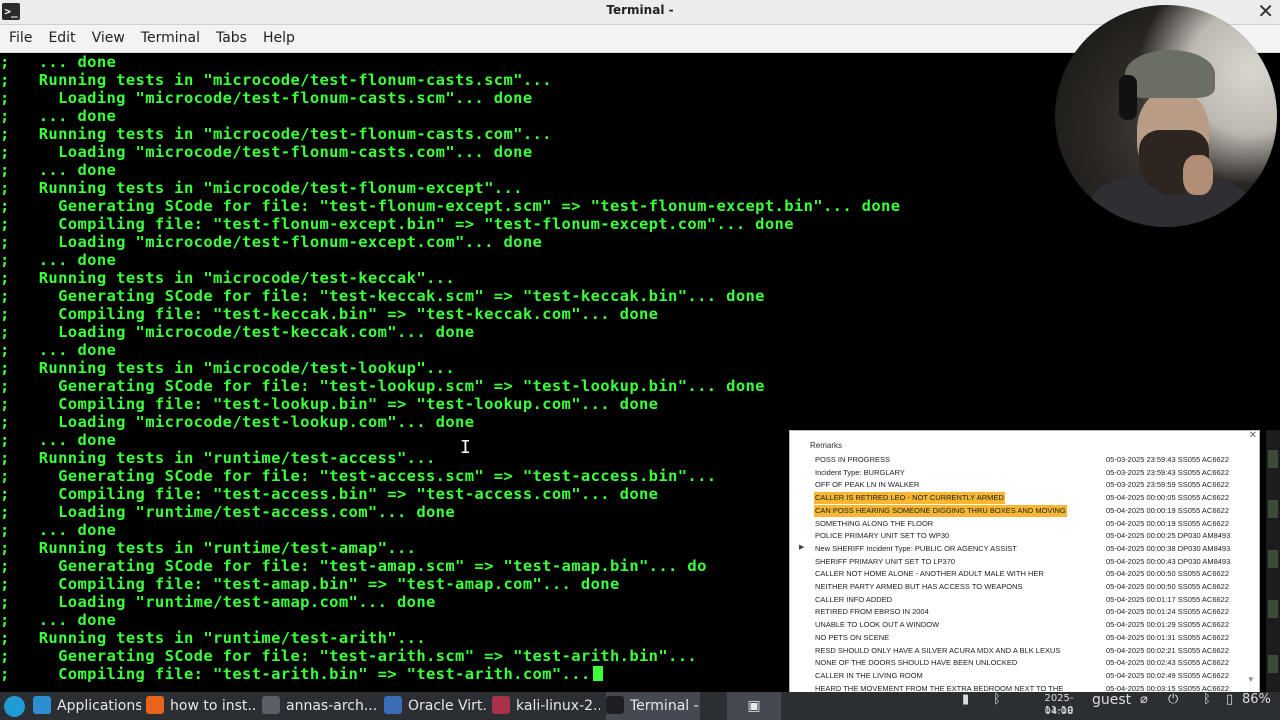 Image resolution: width=1280 pixels, height=720 pixels. What do you see at coordinates (1273, 561) in the screenshot?
I see `side-window-edge` at bounding box center [1273, 561].